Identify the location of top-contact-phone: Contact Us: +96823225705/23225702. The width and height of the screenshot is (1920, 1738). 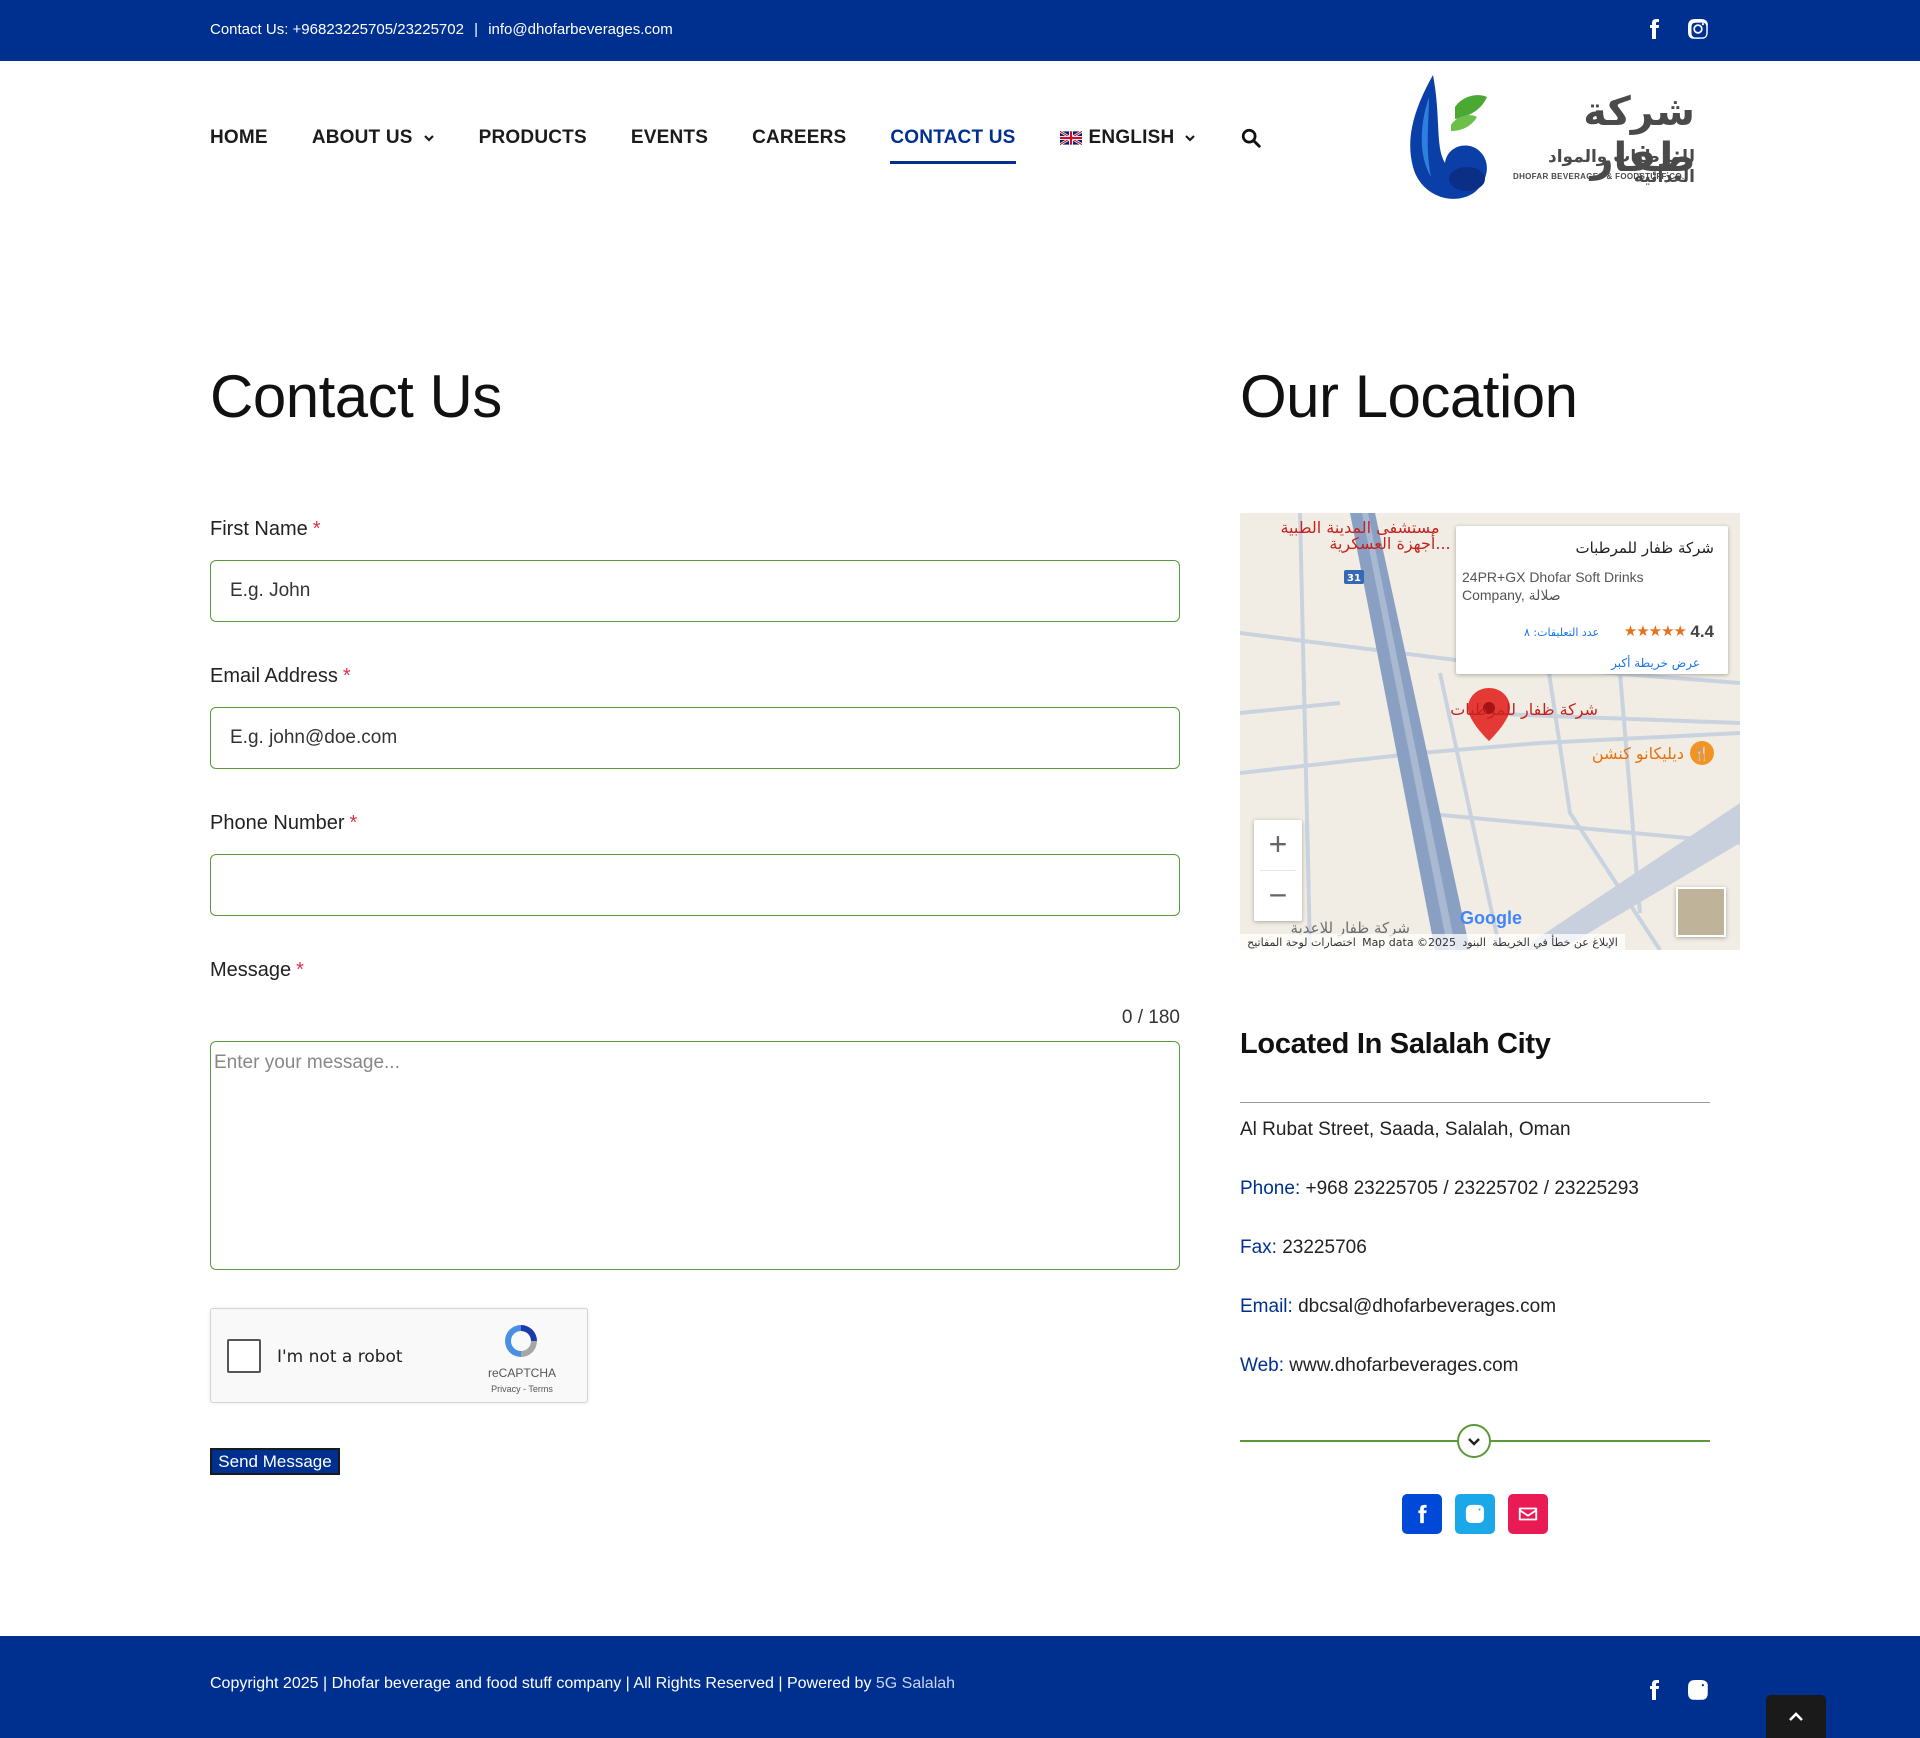
(337, 29).